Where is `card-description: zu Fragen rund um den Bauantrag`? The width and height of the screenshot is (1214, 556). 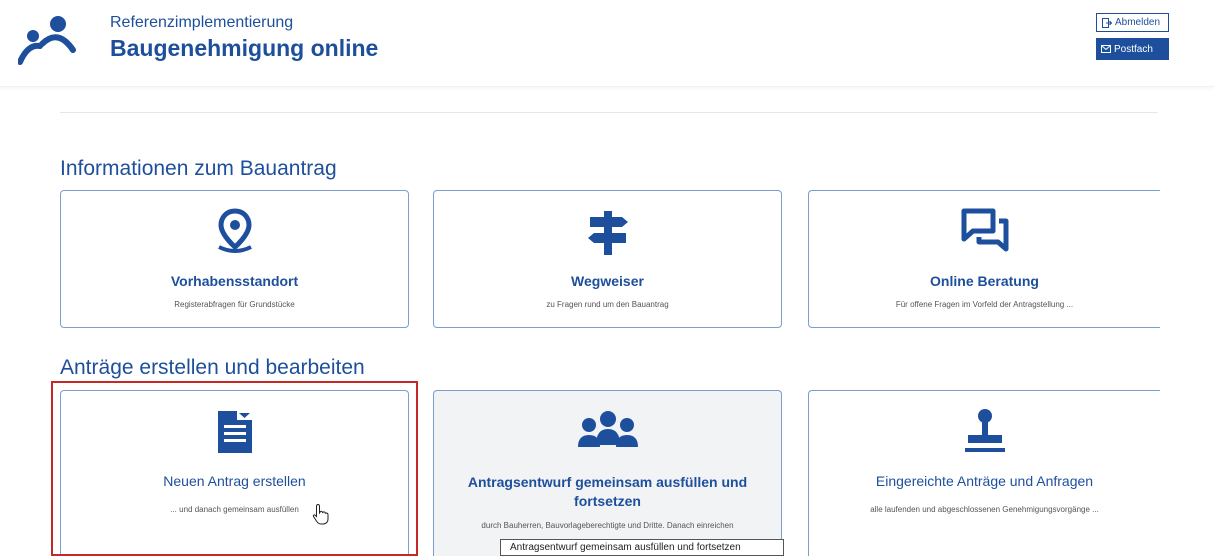
card-description: zu Fragen rund um den Bauantrag is located at coordinates (607, 304).